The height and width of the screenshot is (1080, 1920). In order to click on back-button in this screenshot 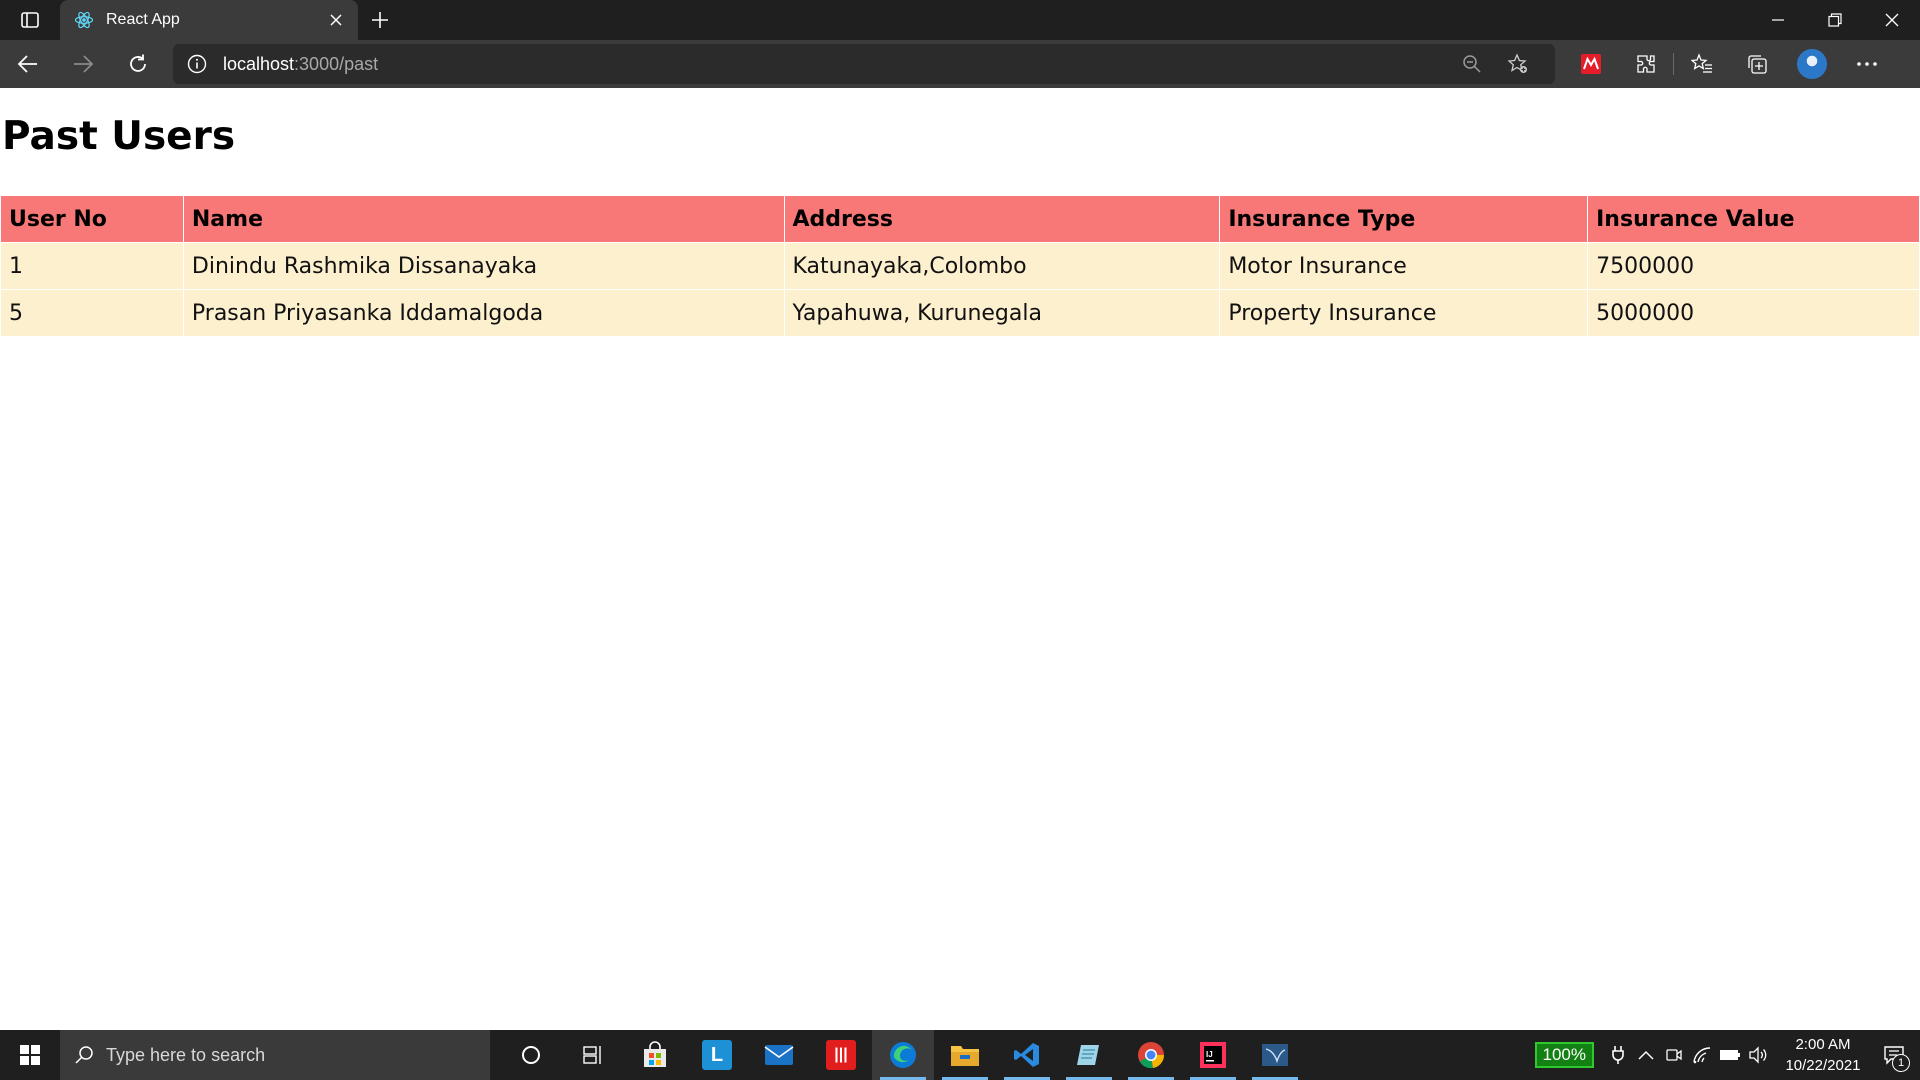, I will do `click(27, 64)`.